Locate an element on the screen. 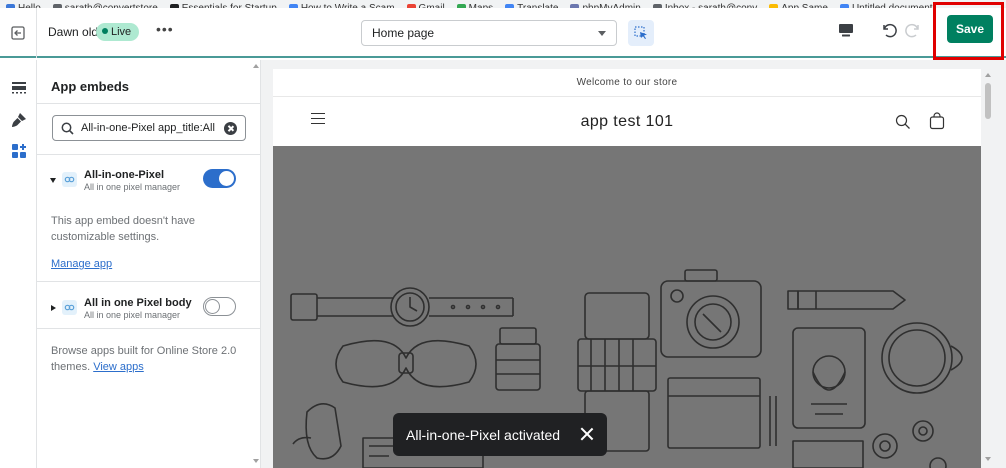 The height and width of the screenshot is (468, 1006). store-name: app test 101 is located at coordinates (627, 121).